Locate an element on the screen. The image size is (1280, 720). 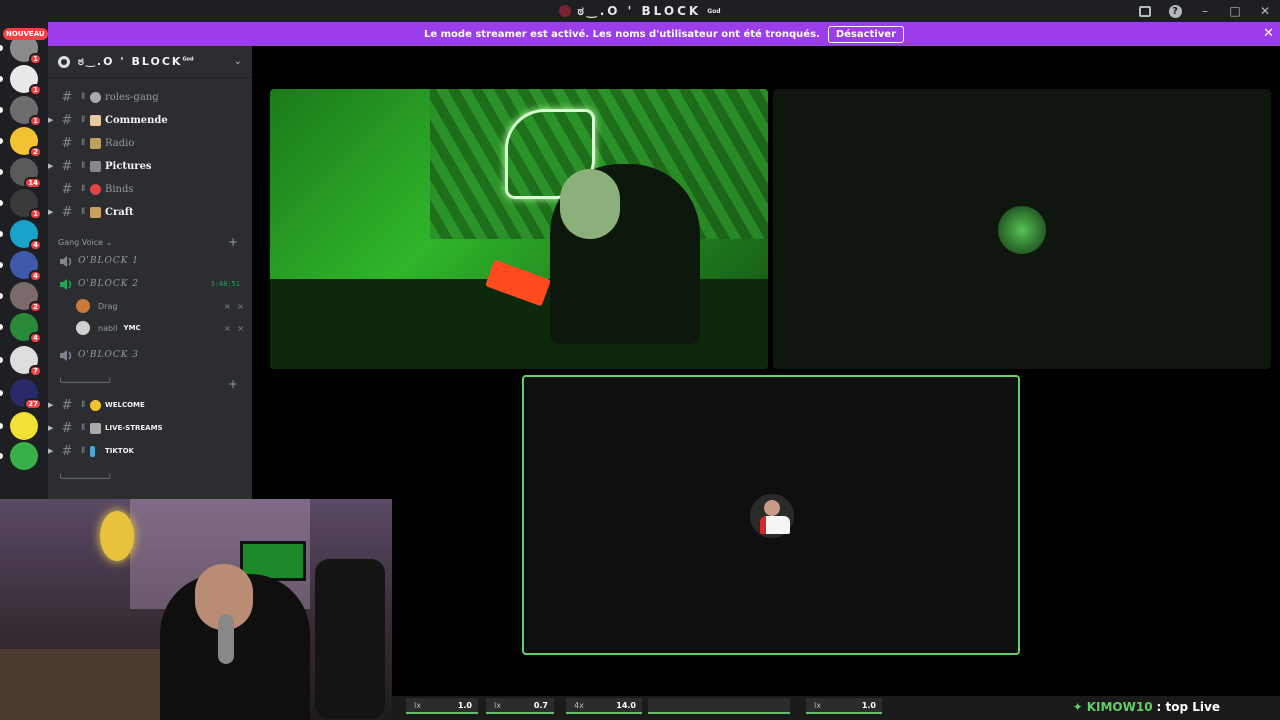
close-window-button: ✕ is located at coordinates (1265, 11).